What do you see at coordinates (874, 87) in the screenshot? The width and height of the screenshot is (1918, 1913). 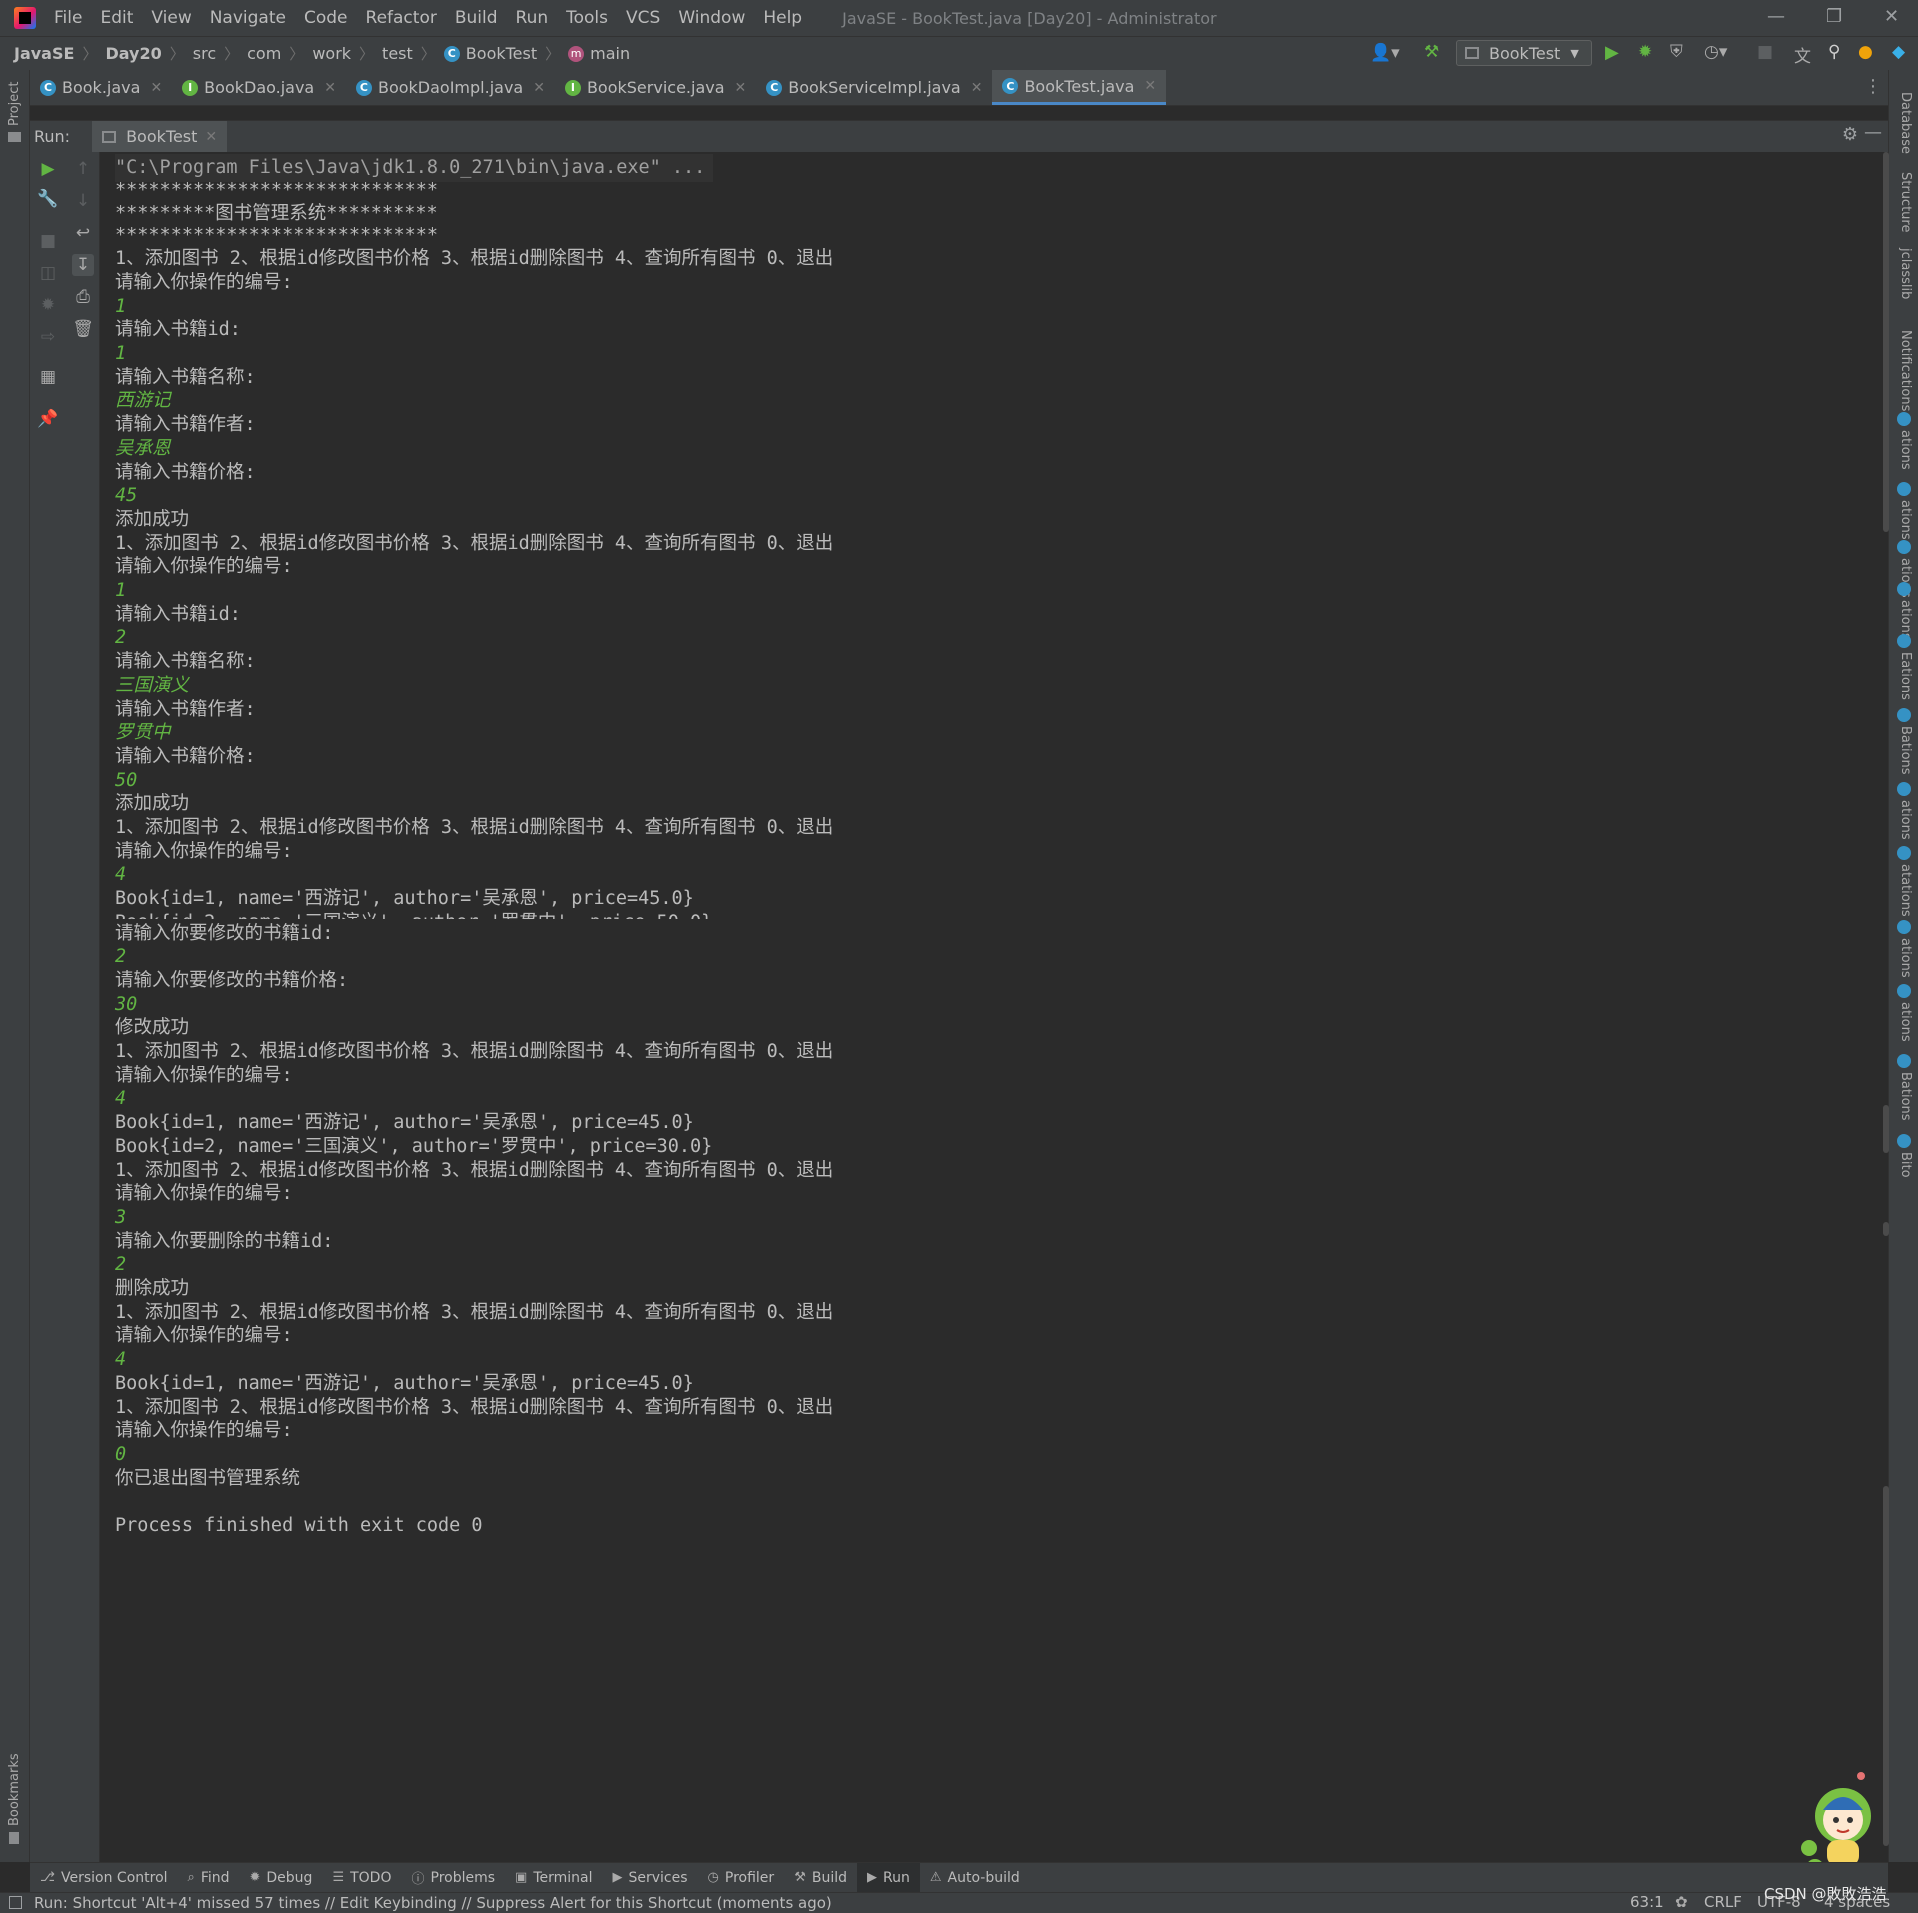 I see `tab-bookserviceimpl-java: C BookServiceImpl.java ✕` at bounding box center [874, 87].